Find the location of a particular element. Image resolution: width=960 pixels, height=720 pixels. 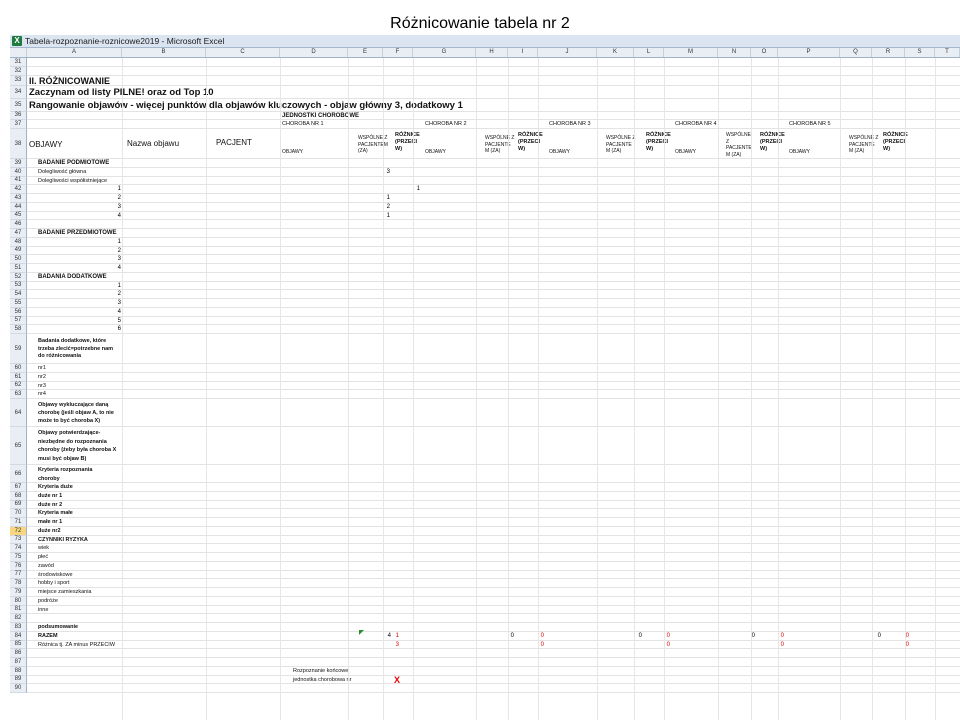

row-header: 62 is located at coordinates (18, 386).